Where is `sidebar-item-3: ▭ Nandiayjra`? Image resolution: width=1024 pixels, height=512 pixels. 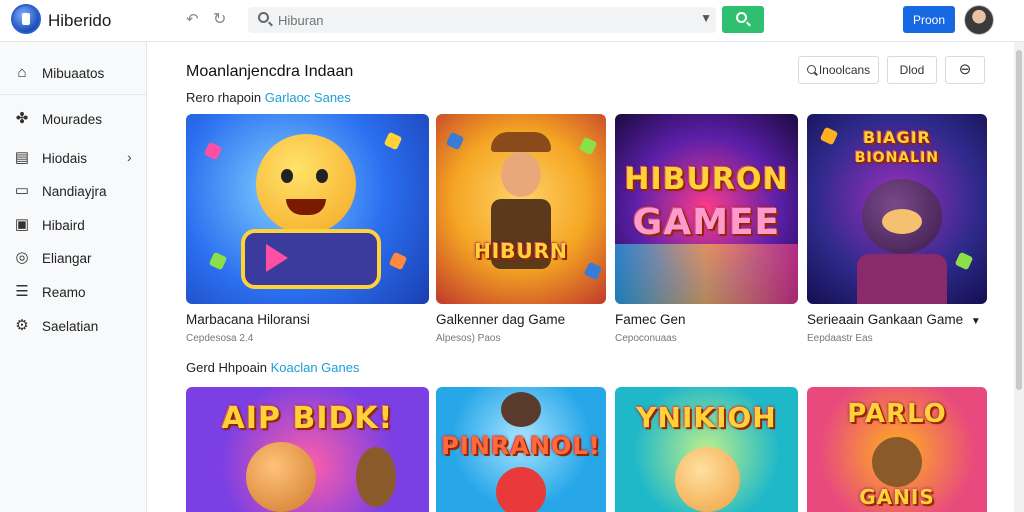
sidebar-item-3: ▭ Nandiayjra is located at coordinates (73, 191).